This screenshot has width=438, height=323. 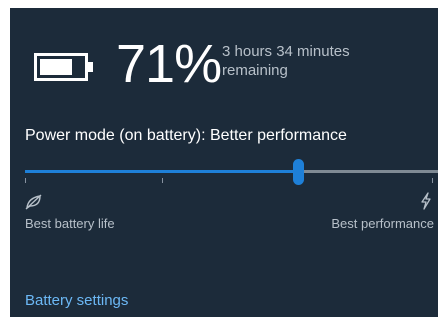 I want to click on lightning-bolt-icon, so click(x=426, y=201).